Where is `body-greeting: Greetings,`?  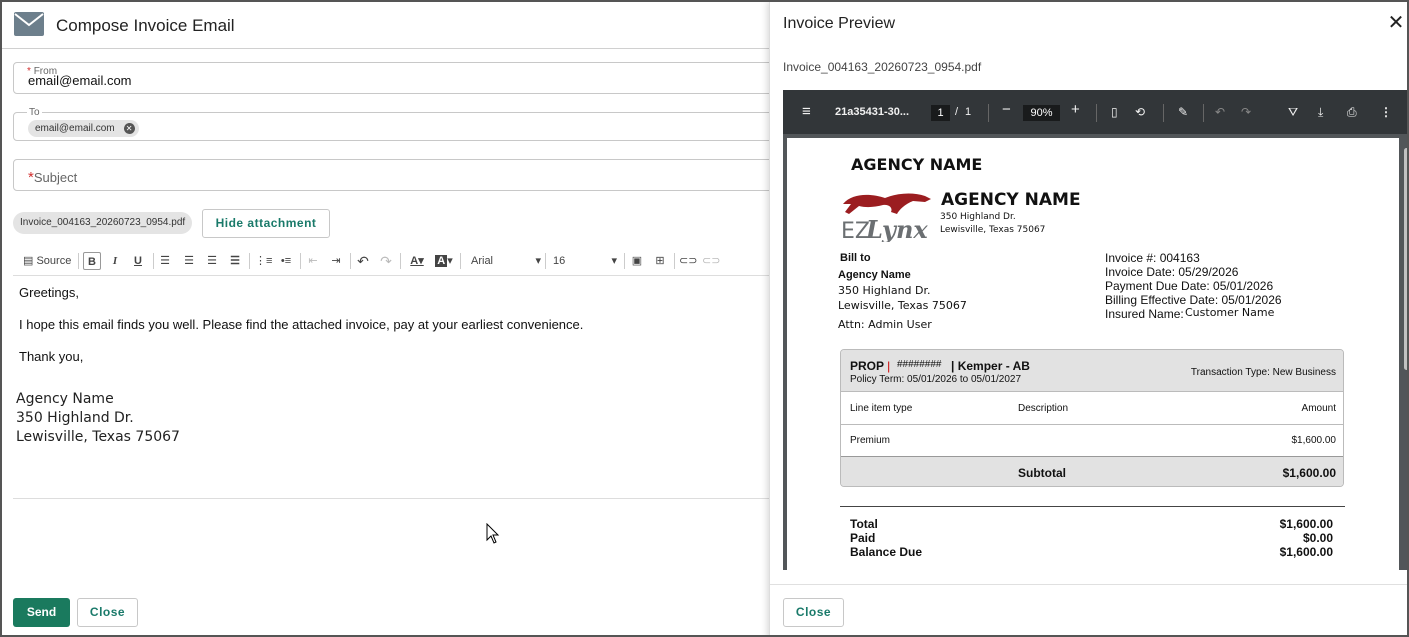 body-greeting: Greetings, is located at coordinates (49, 292).